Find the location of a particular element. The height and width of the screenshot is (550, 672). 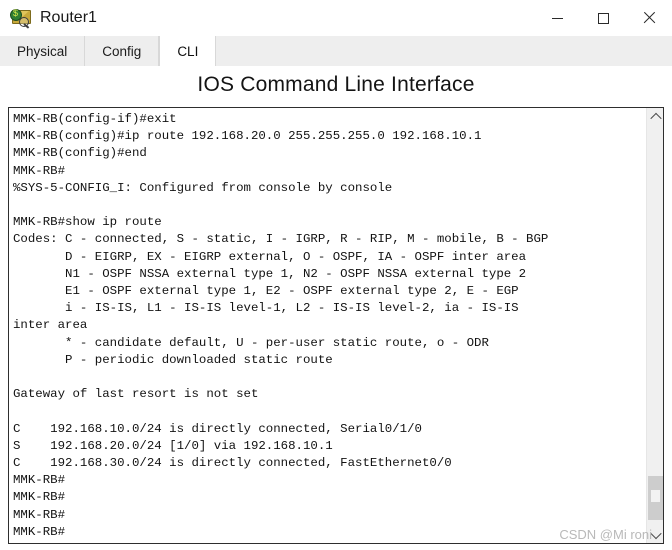

tab-bar-filler is located at coordinates (444, 51).